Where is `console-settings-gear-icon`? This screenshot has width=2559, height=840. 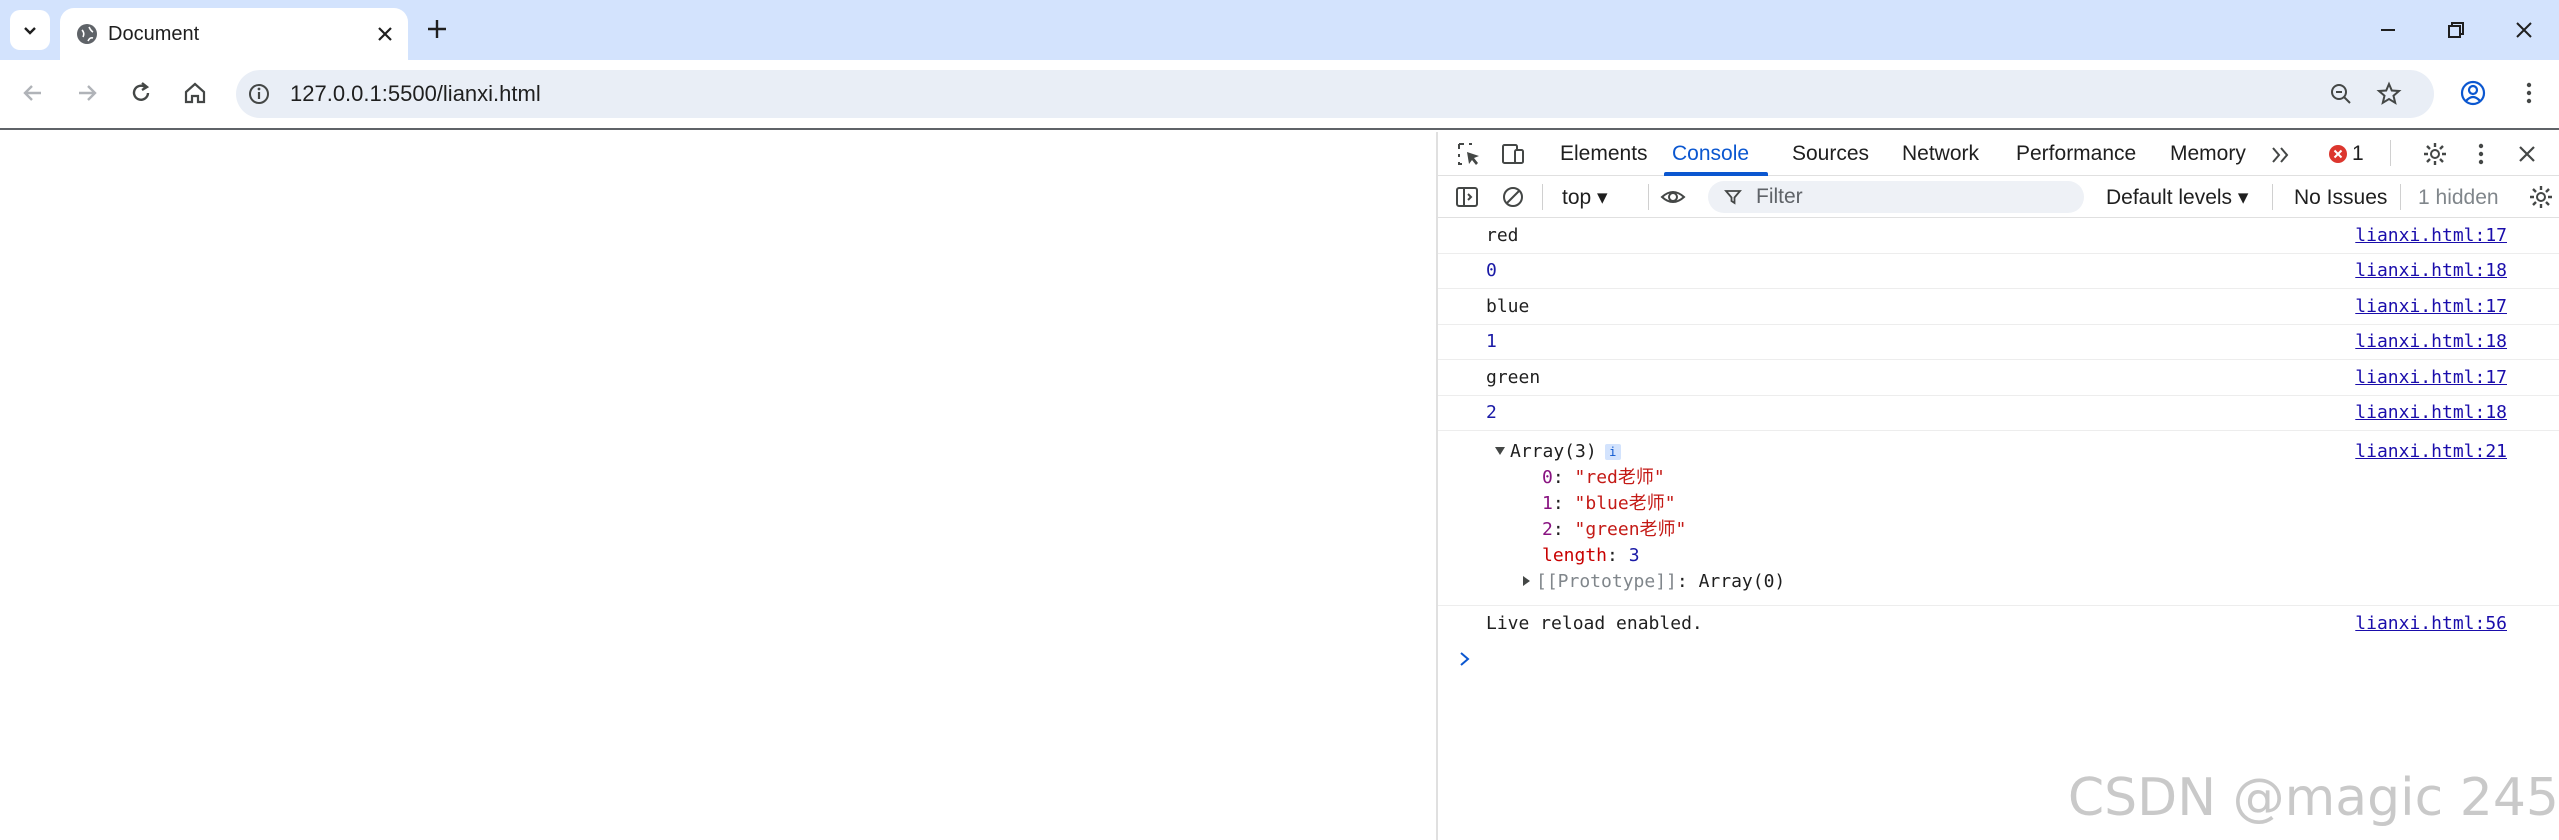
console-settings-gear-icon is located at coordinates (2541, 197).